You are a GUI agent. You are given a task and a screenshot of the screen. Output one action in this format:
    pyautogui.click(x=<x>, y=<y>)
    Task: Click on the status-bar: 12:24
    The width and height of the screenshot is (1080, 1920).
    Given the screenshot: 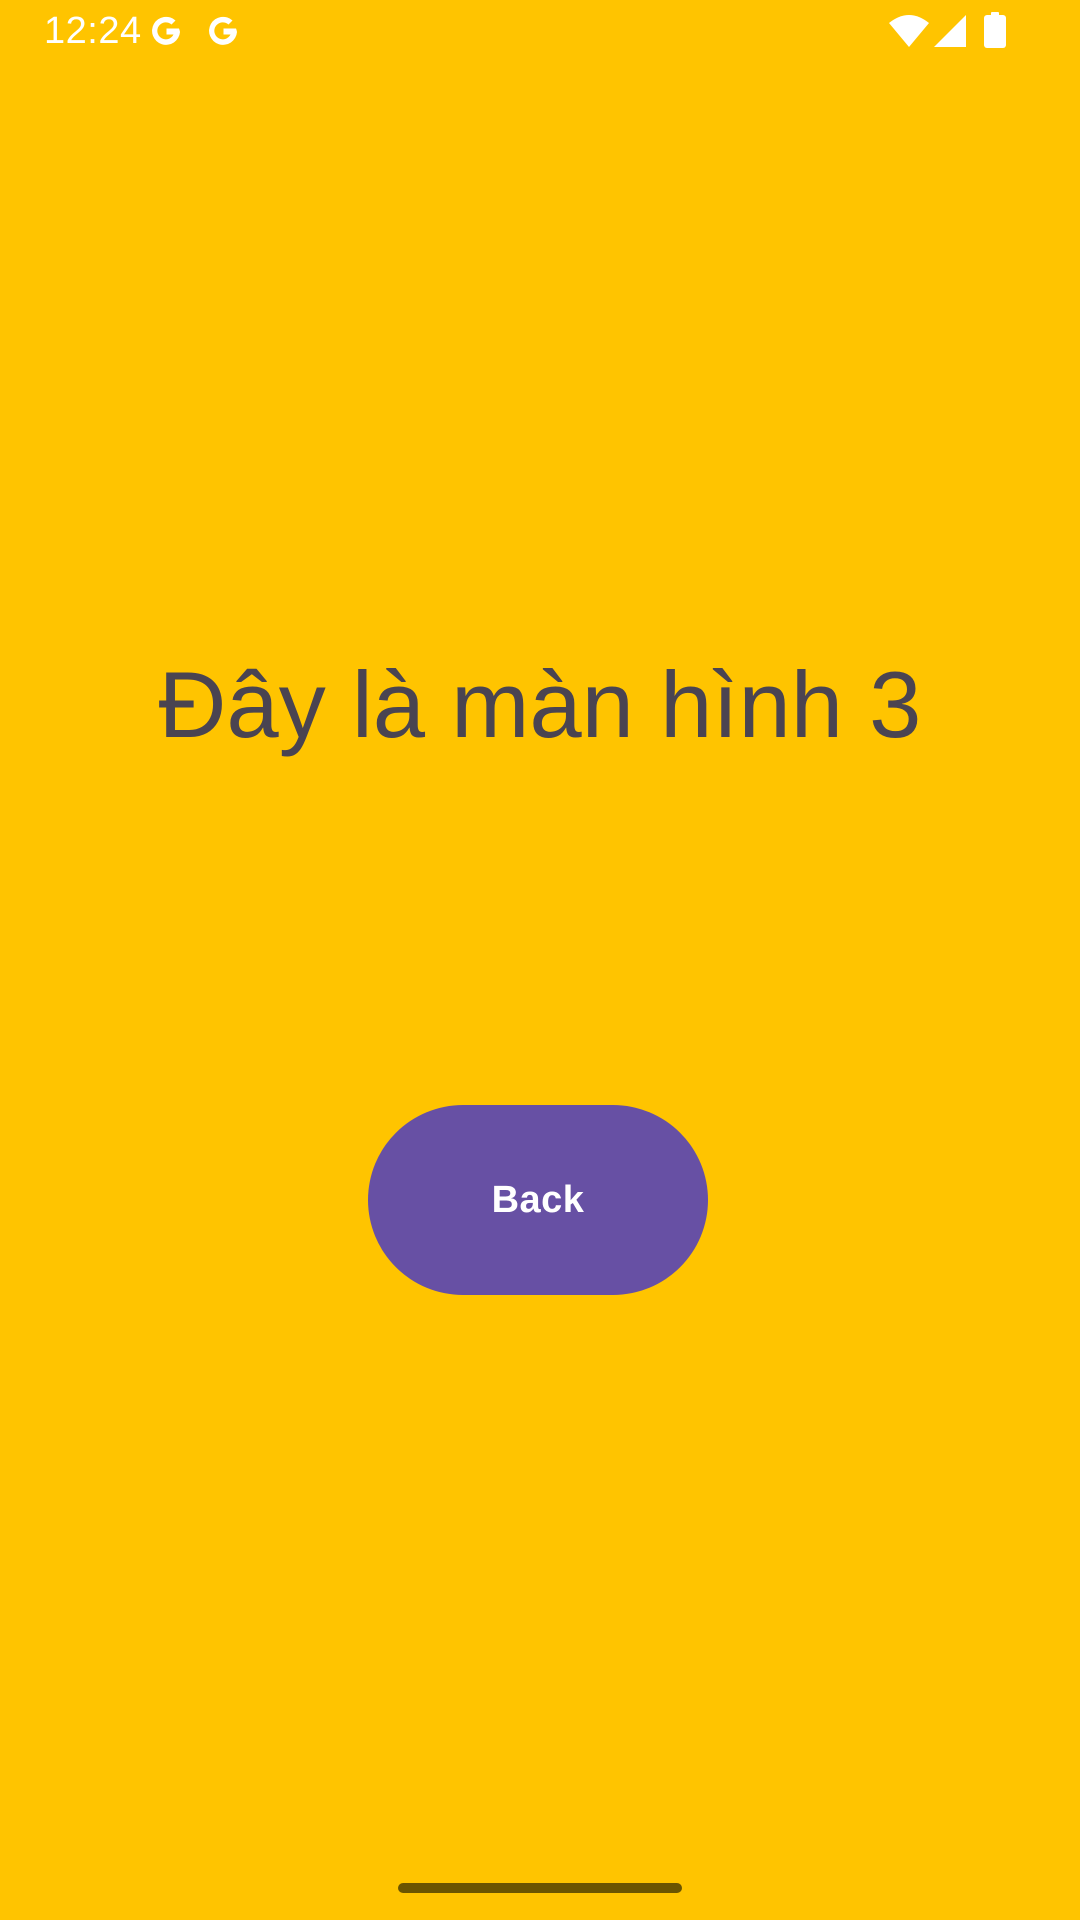 What is the action you would take?
    pyautogui.click(x=540, y=32)
    